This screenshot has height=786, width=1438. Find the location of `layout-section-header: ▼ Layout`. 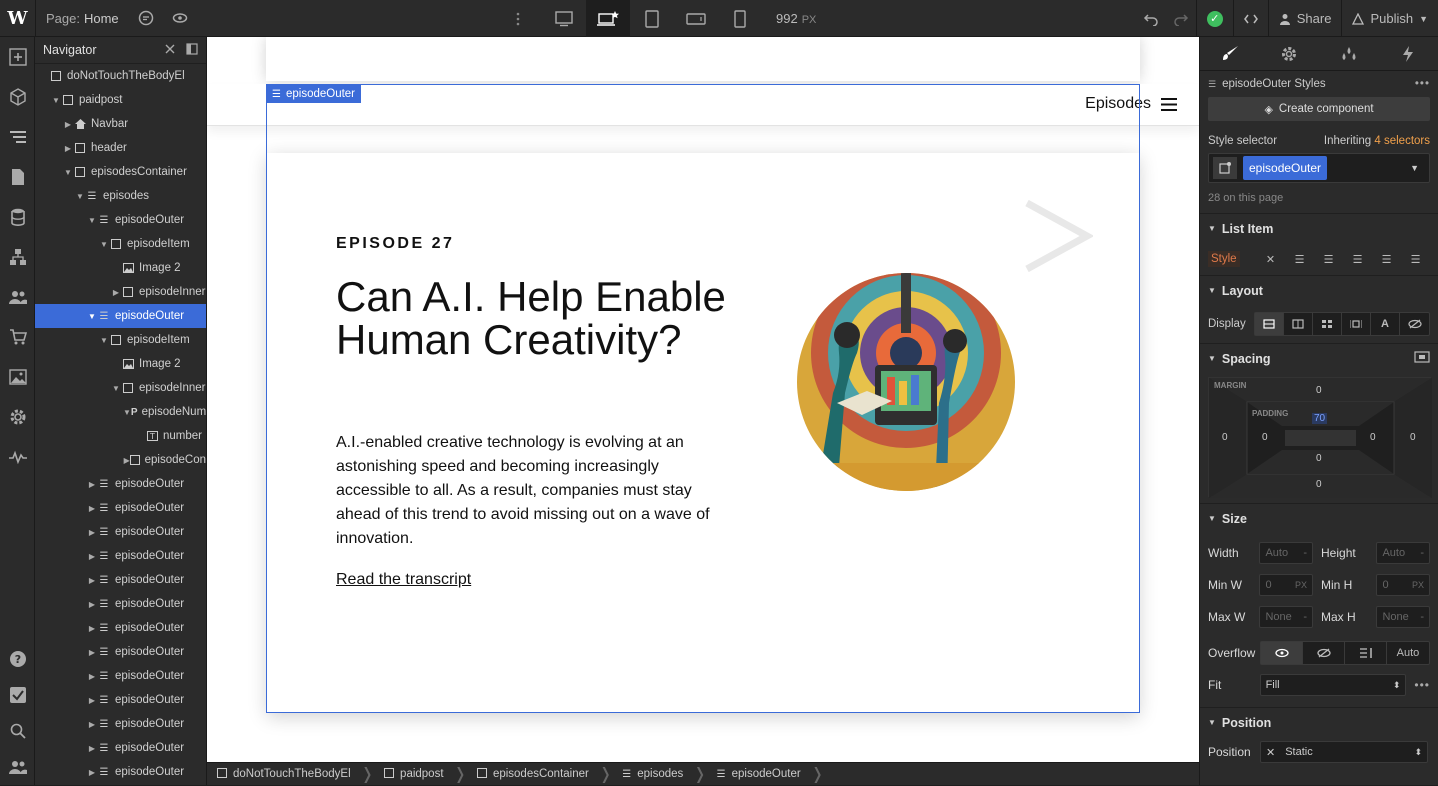

layout-section-header: ▼ Layout is located at coordinates (1319, 290).